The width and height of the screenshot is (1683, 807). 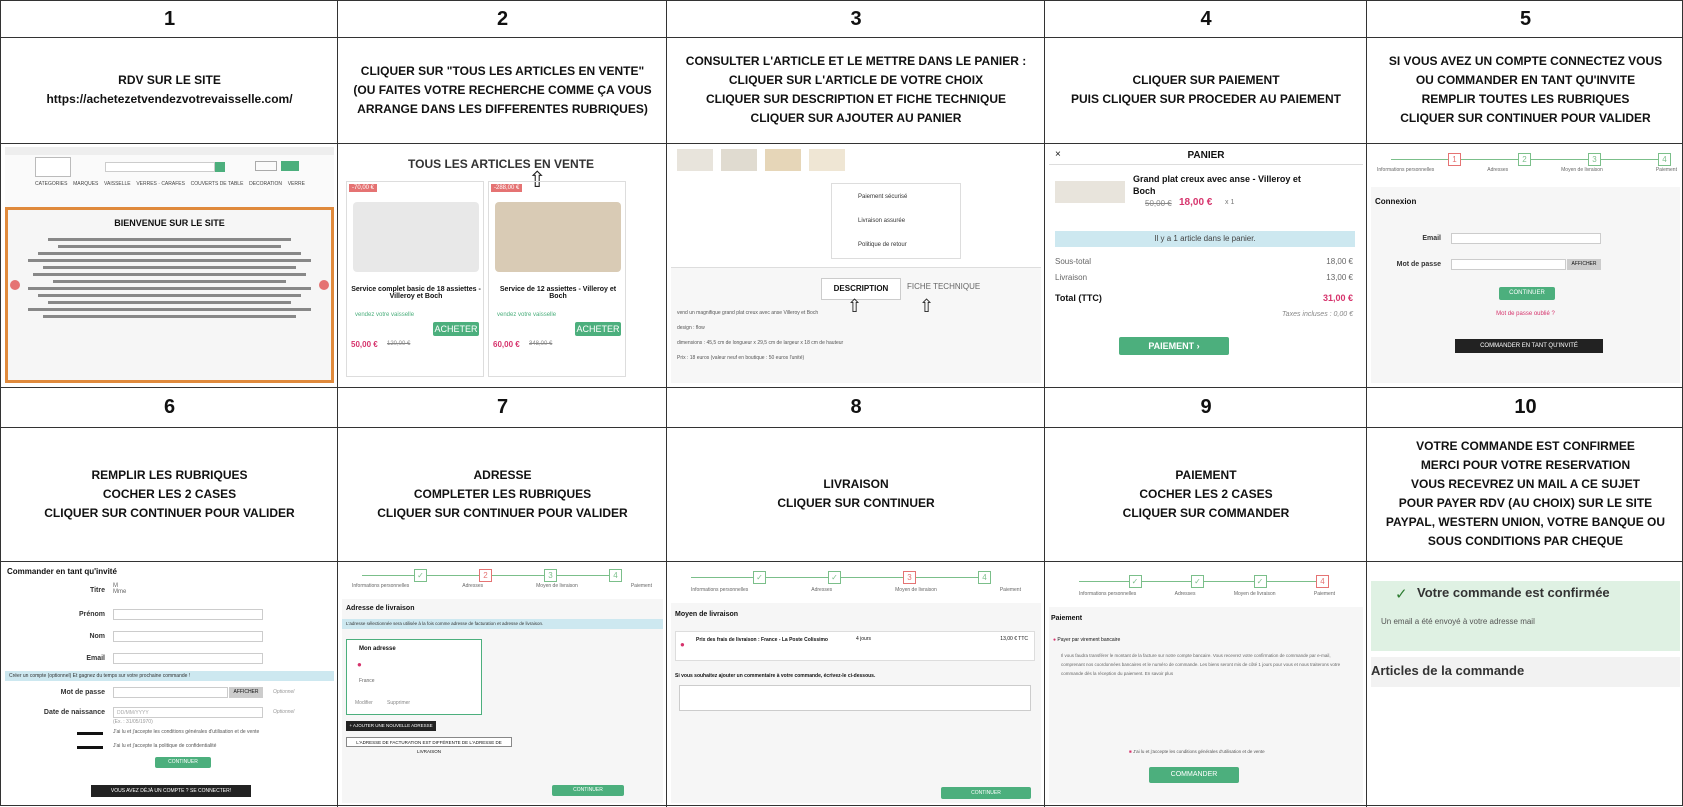 I want to click on comment-textarea, so click(x=855, y=698).